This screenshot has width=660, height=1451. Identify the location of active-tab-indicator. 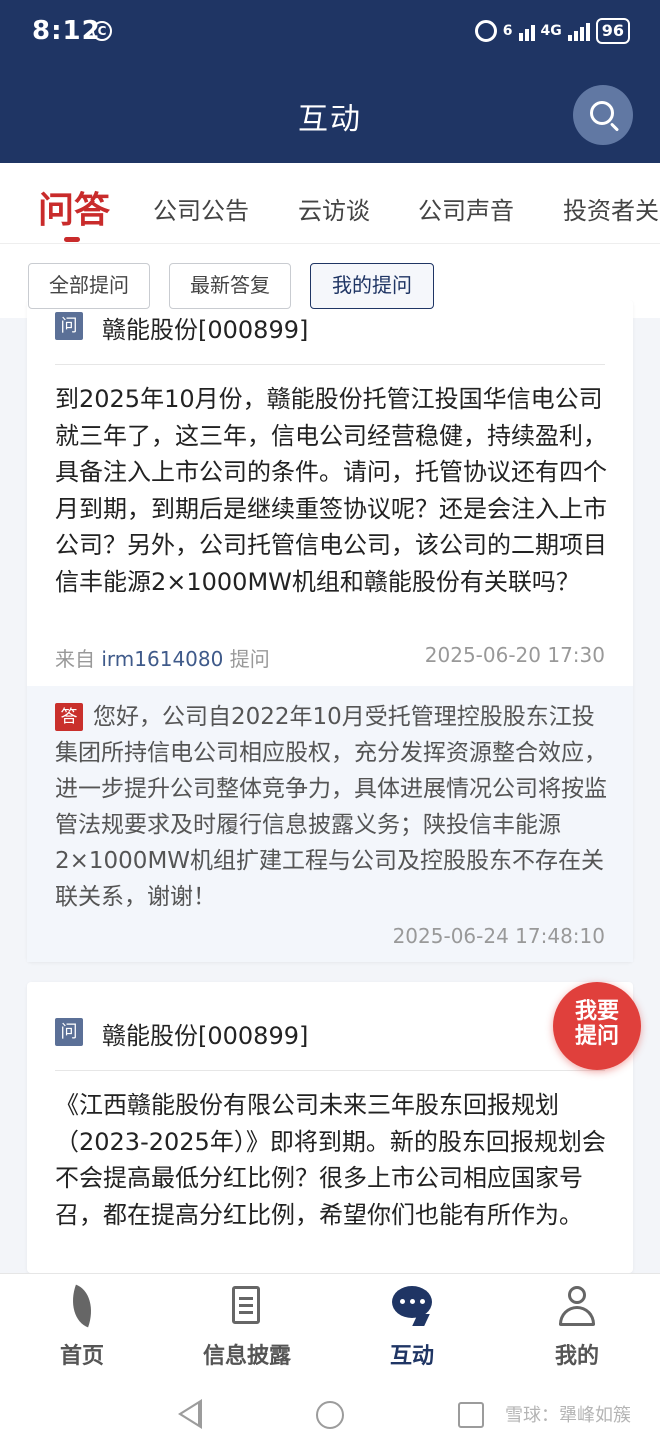
(72, 239).